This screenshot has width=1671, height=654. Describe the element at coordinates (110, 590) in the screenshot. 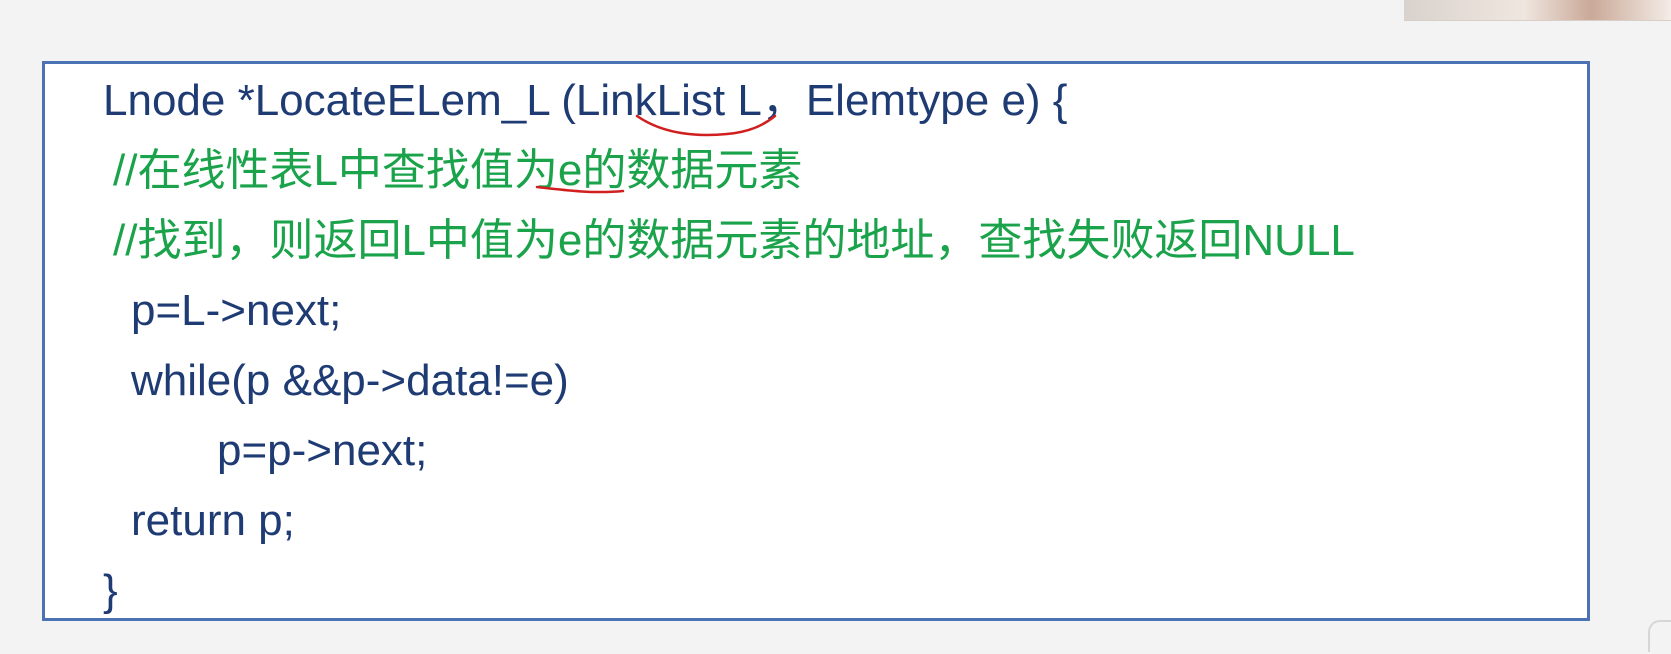

I see `code-line-closing-brace: }` at that location.